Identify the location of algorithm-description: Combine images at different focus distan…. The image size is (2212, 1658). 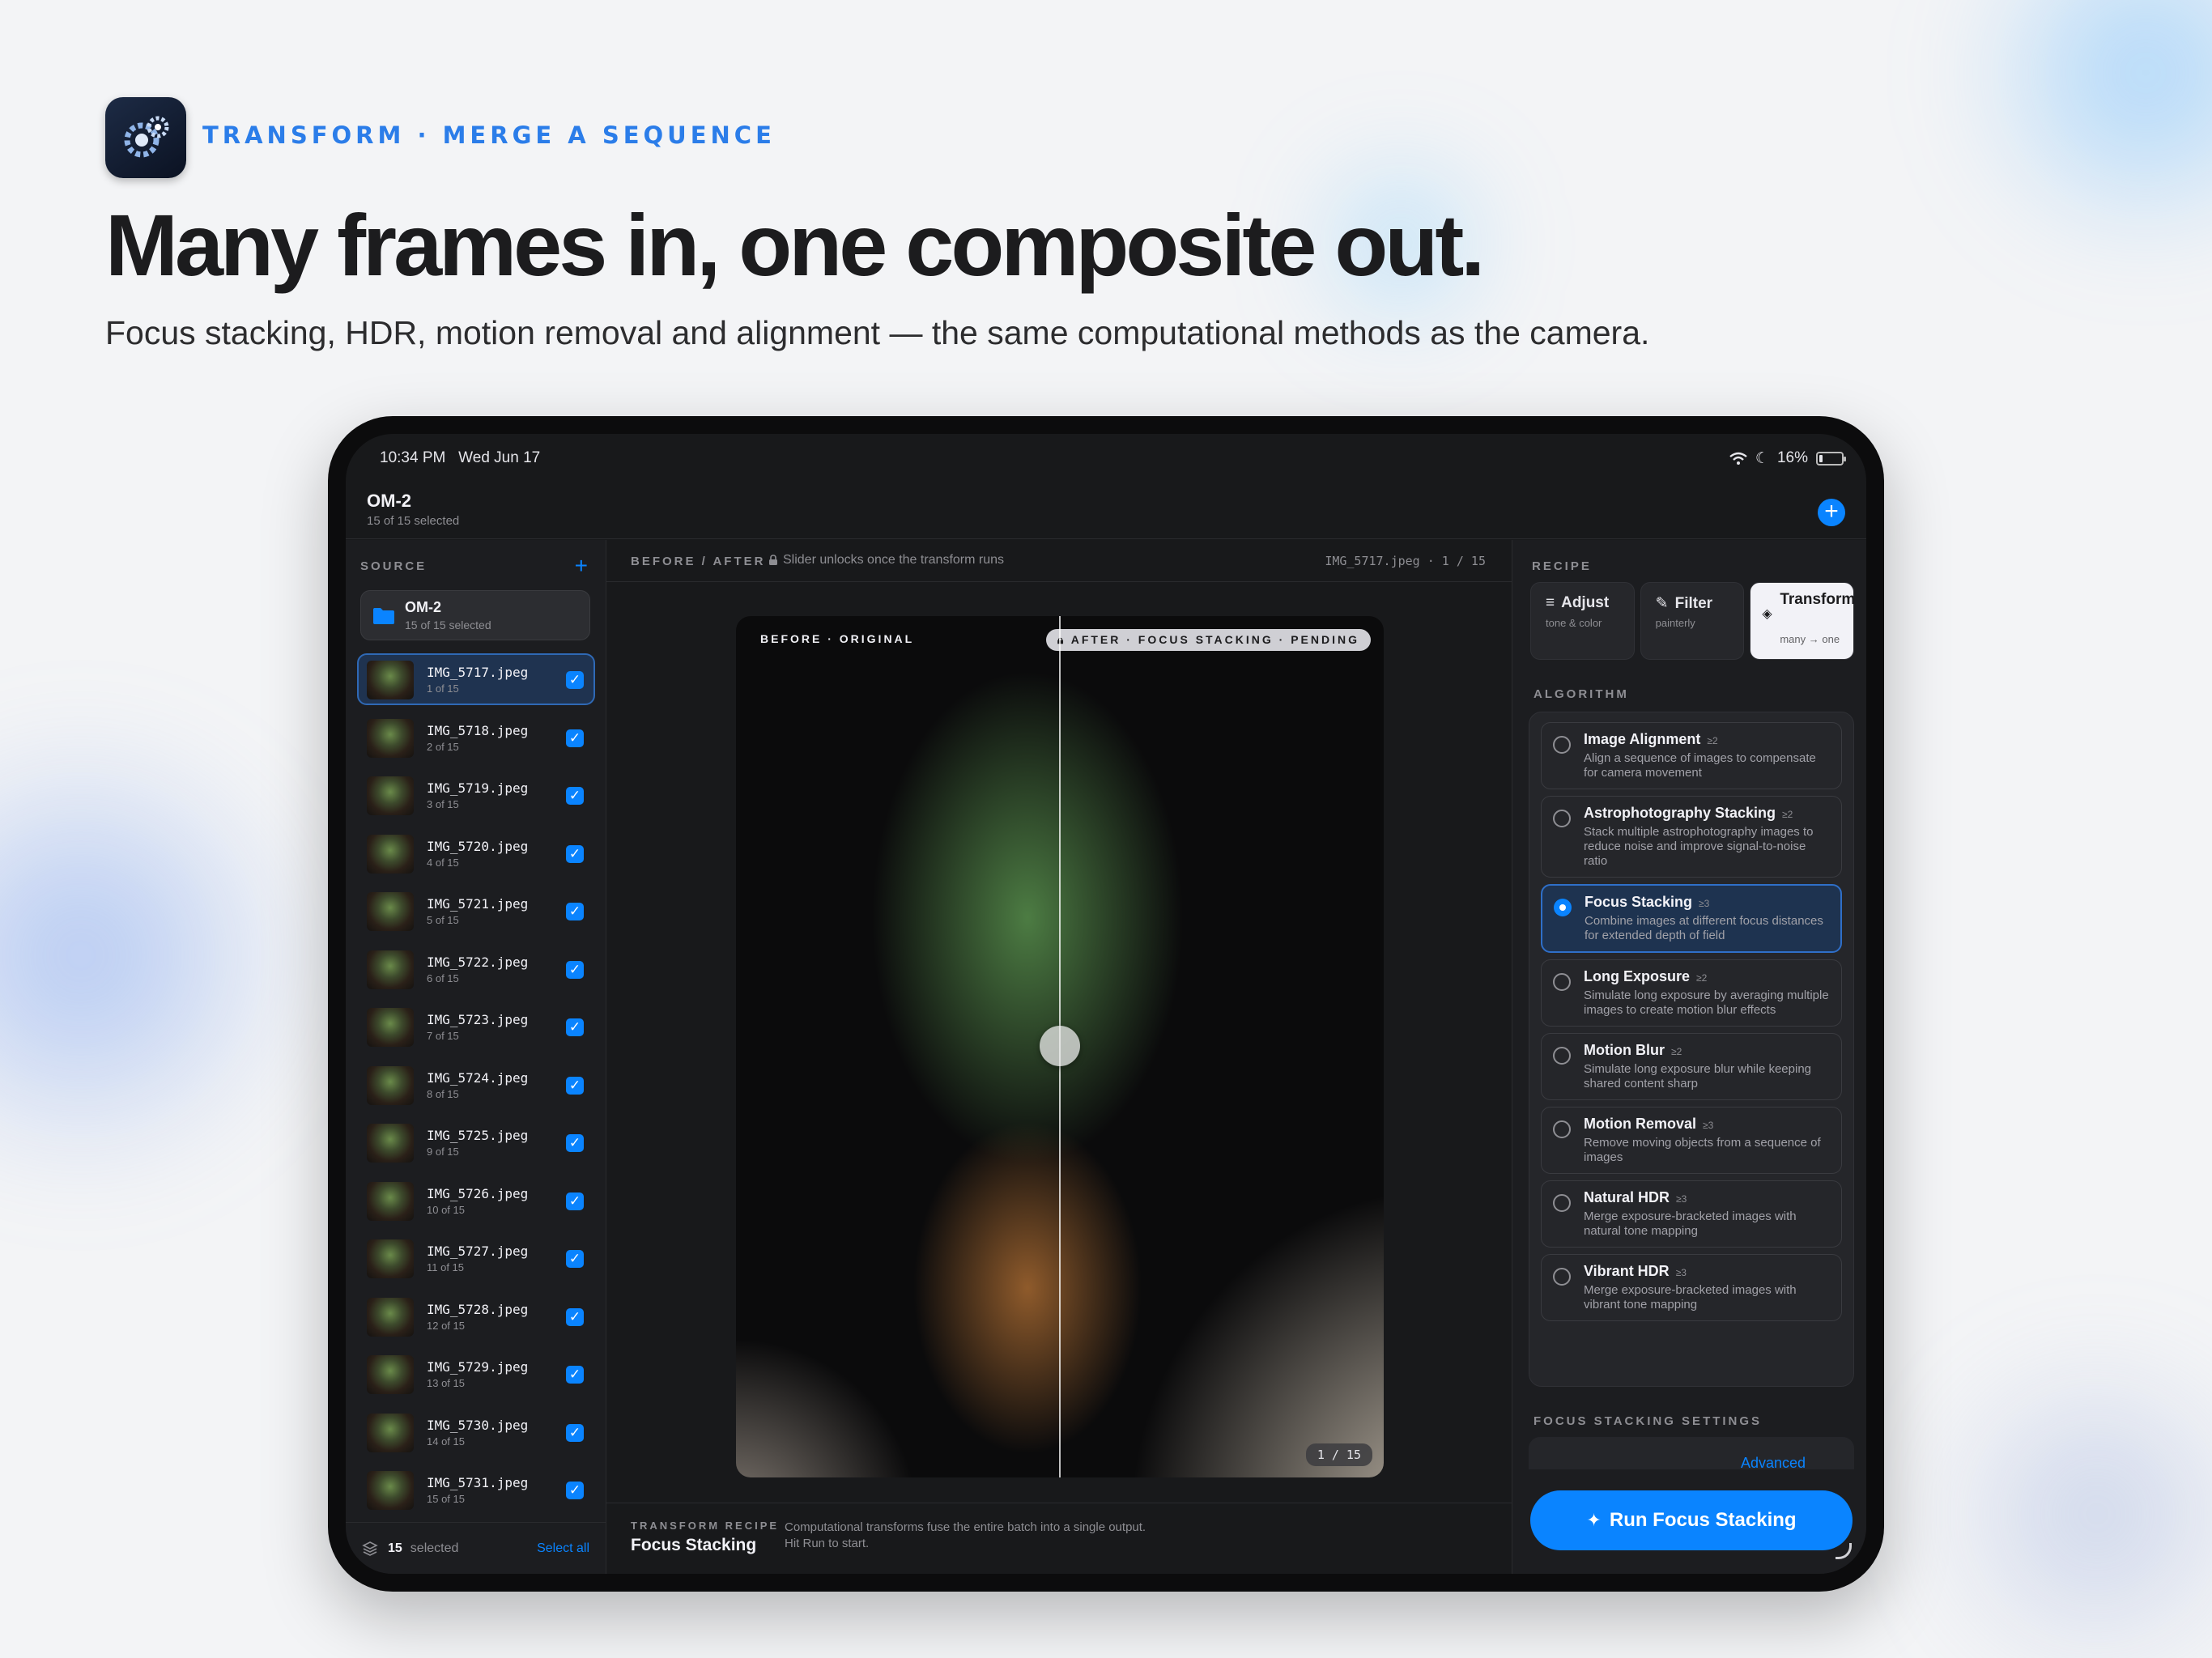
(1704, 928).